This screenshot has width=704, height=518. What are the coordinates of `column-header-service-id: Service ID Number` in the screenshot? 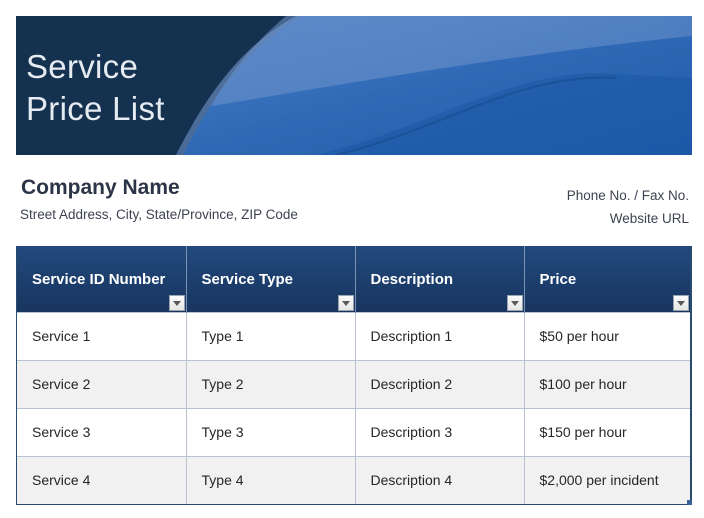 It's located at (102, 279).